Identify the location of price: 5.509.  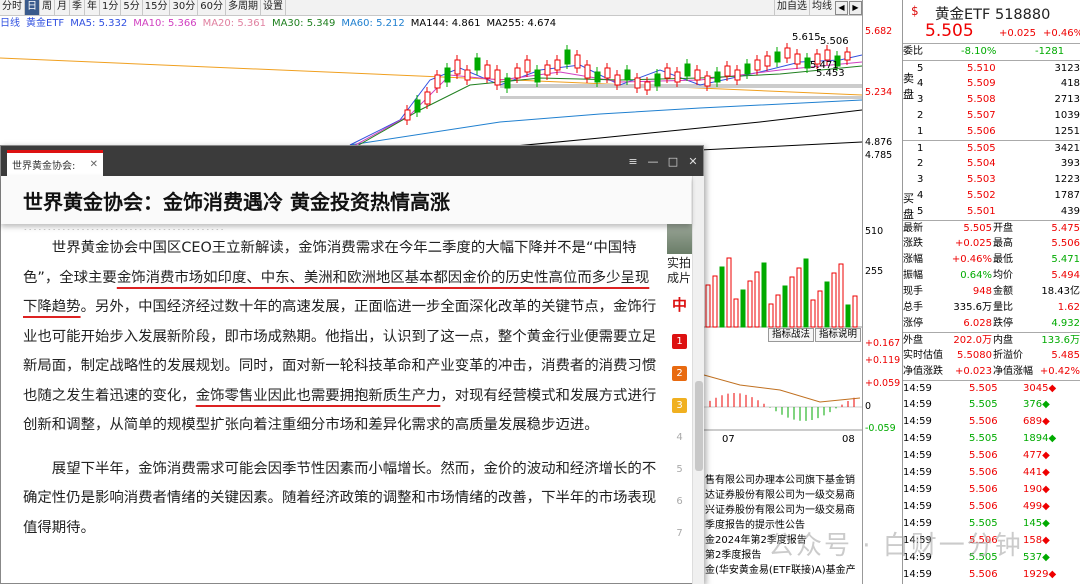
(981, 83).